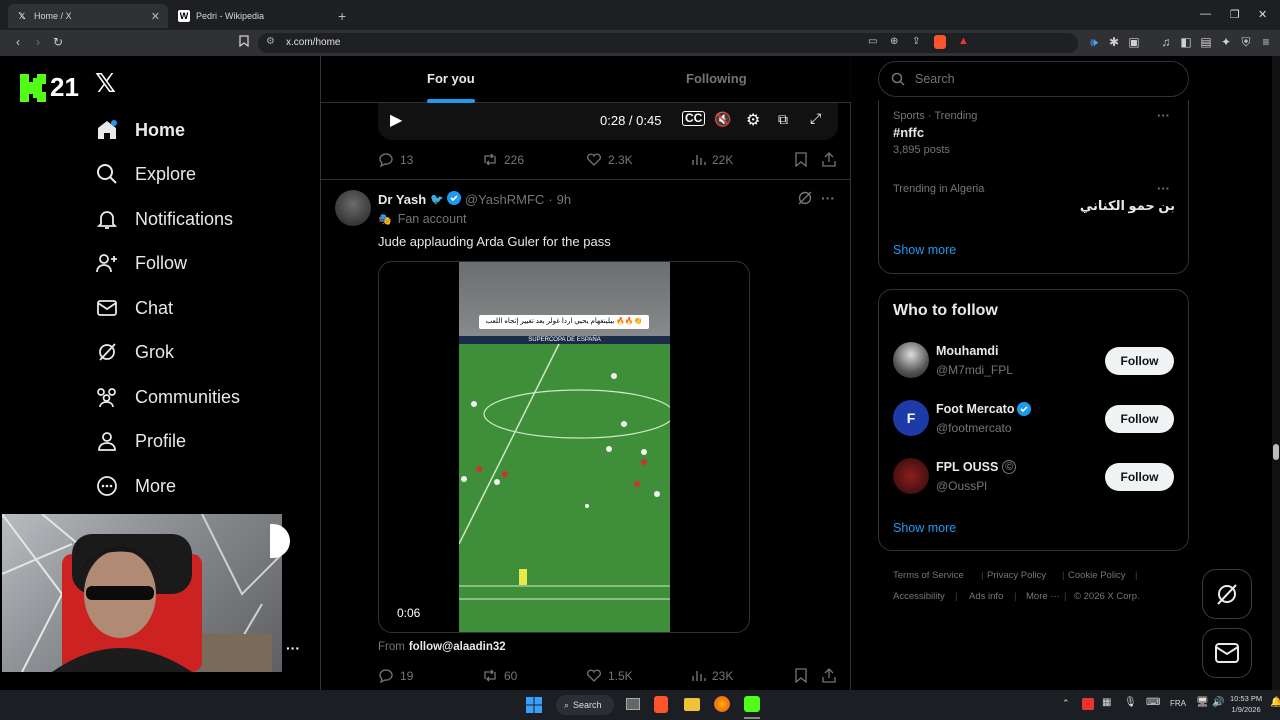 The image size is (1280, 720). Describe the element at coordinates (911, 418) in the screenshot. I see `foot-mercato-logo-icon: F` at that location.